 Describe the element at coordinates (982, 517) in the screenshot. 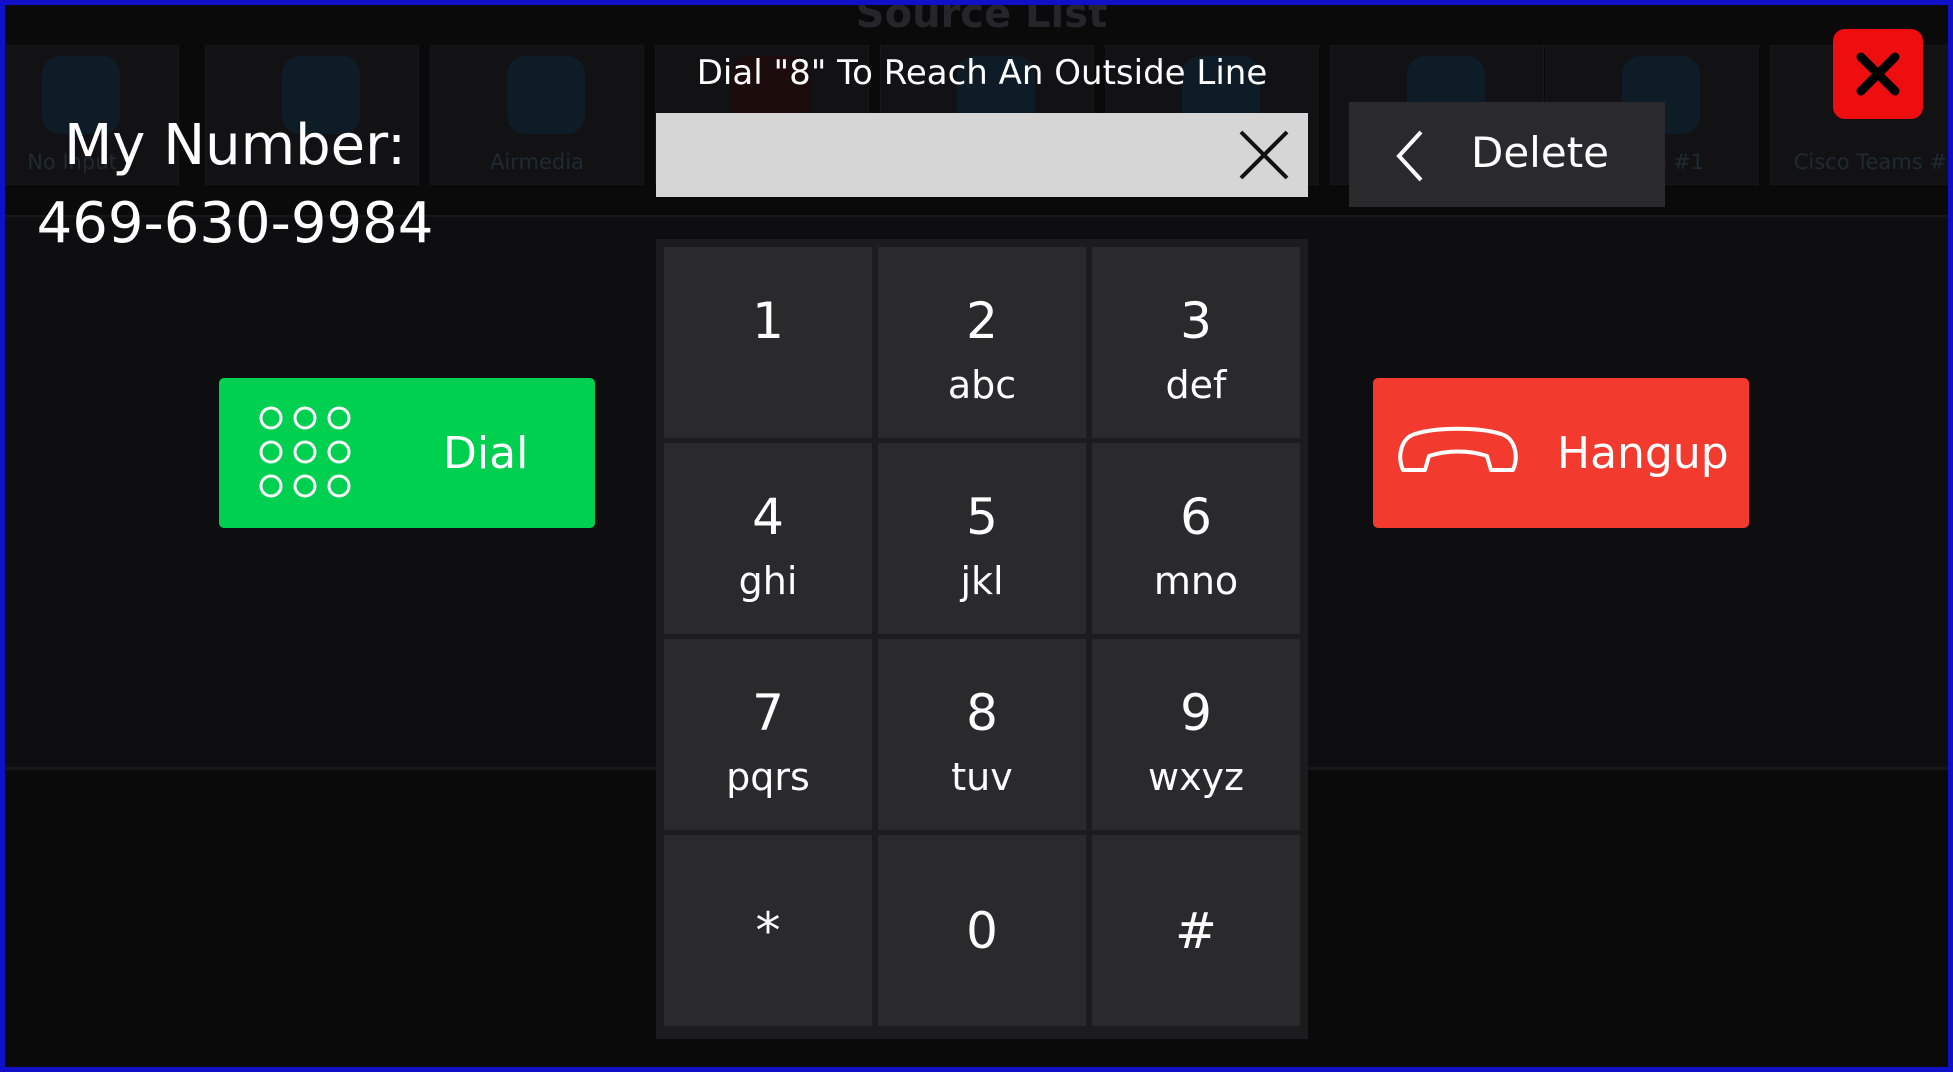

I see `key-digit: 5` at that location.